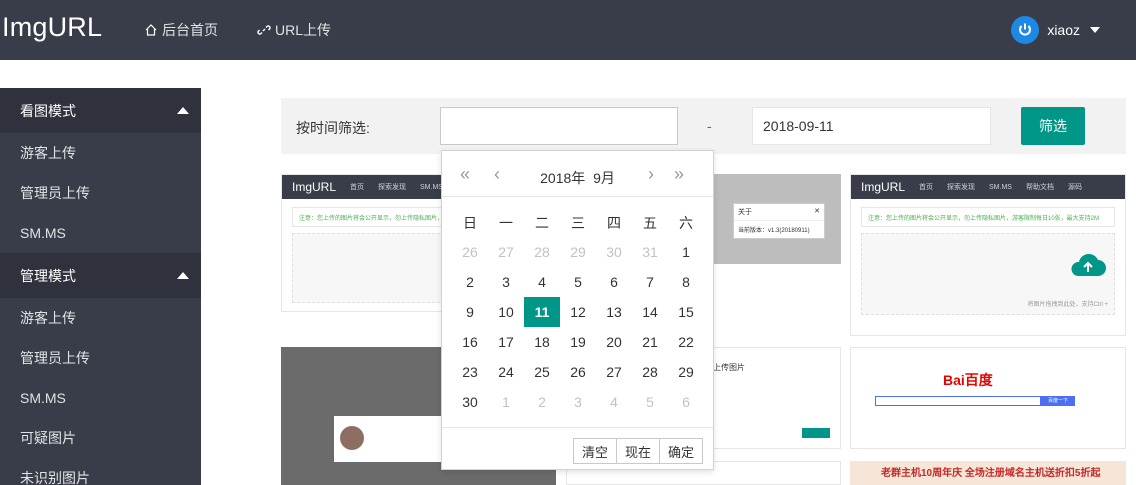 The image size is (1136, 485). I want to click on day-cell: 16, so click(470, 342).